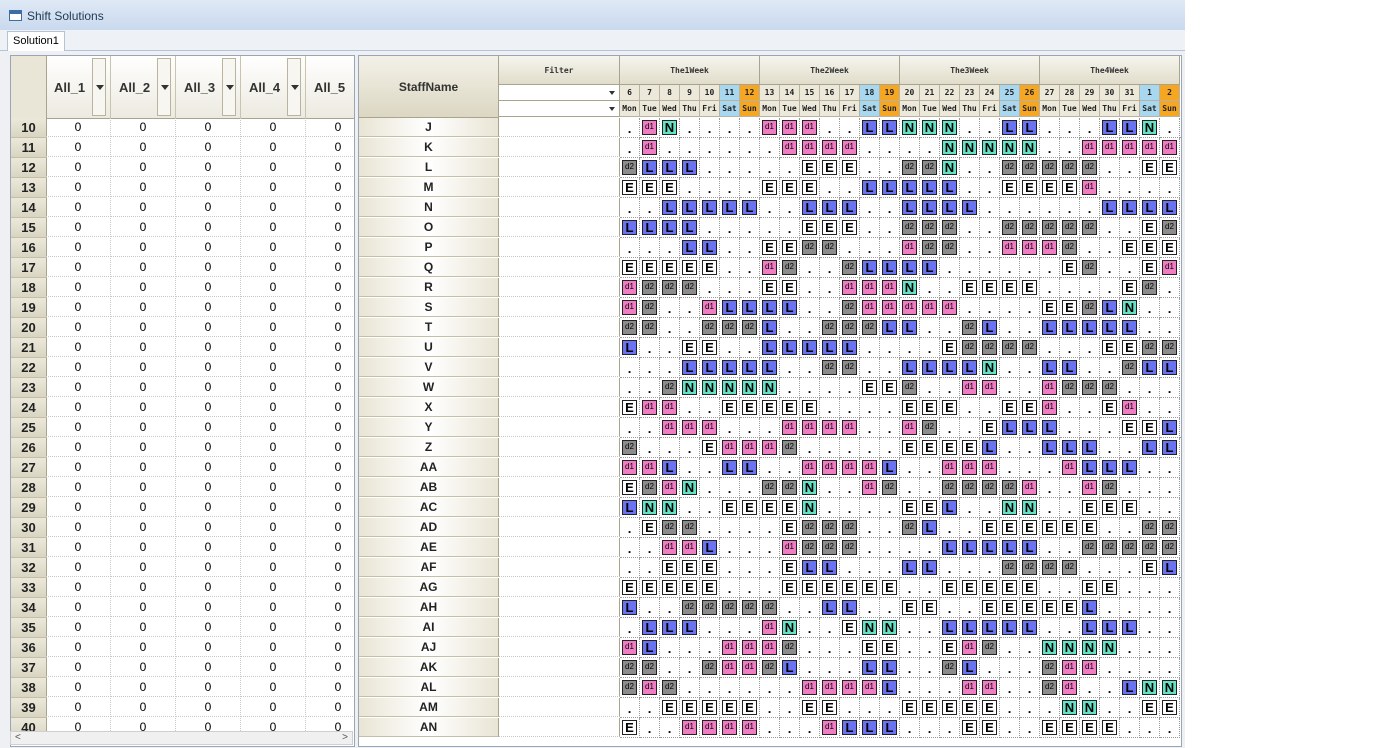 The height and width of the screenshot is (748, 1387). I want to click on row-number: 10, so click(29, 128).